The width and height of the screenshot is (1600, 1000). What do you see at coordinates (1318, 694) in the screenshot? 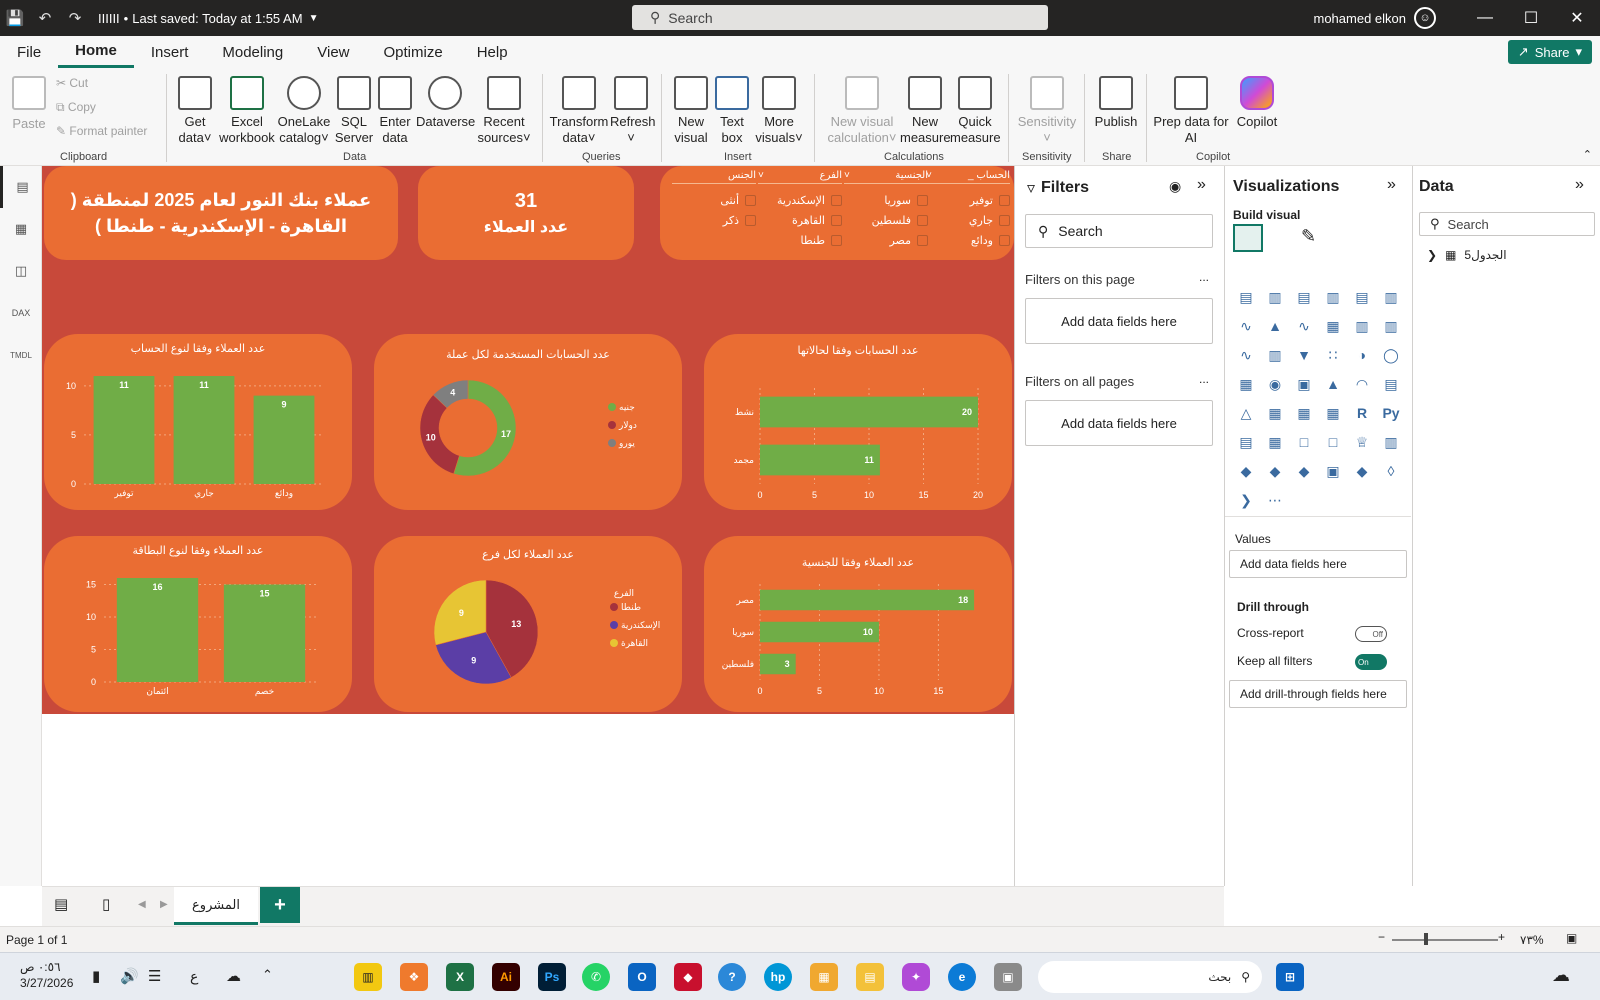
I see `drill-through-dropzone: Add drill-through fields here` at bounding box center [1318, 694].